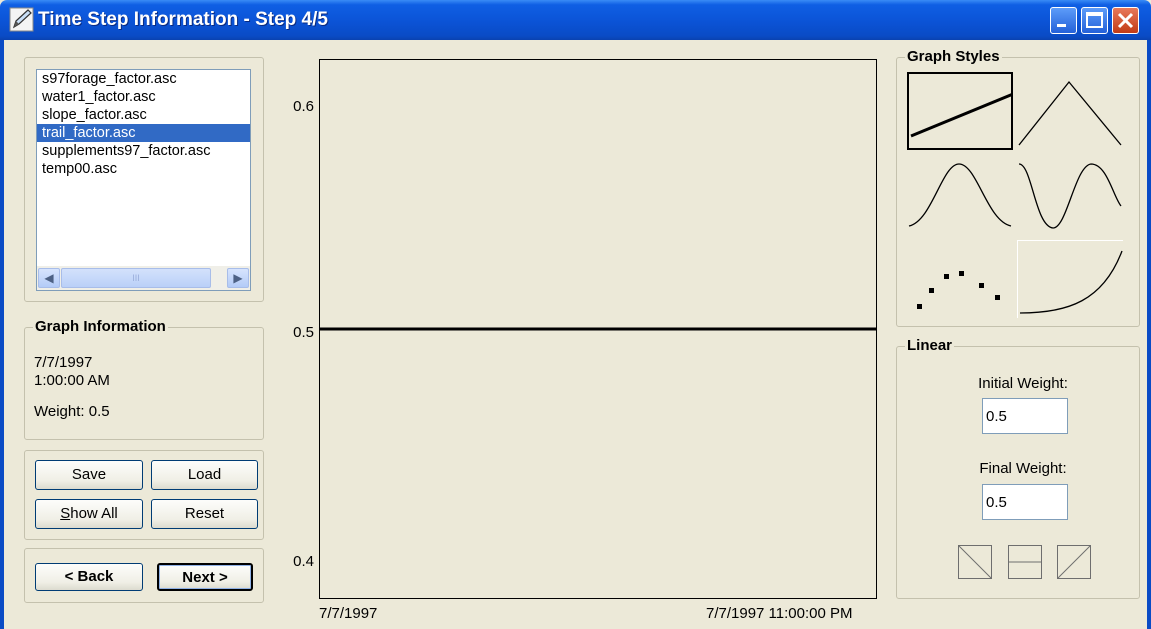  I want to click on linear-curve-icon, so click(962, 115).